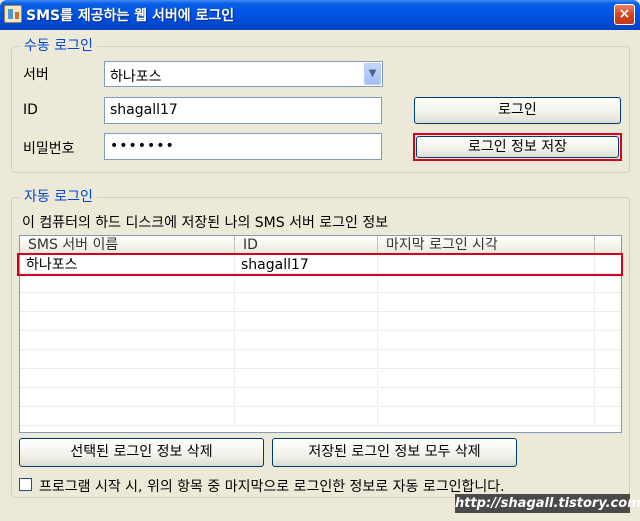 The width and height of the screenshot is (640, 521). Describe the element at coordinates (58, 197) in the screenshot. I see `auto-login-legend: 자동 로그인` at that location.